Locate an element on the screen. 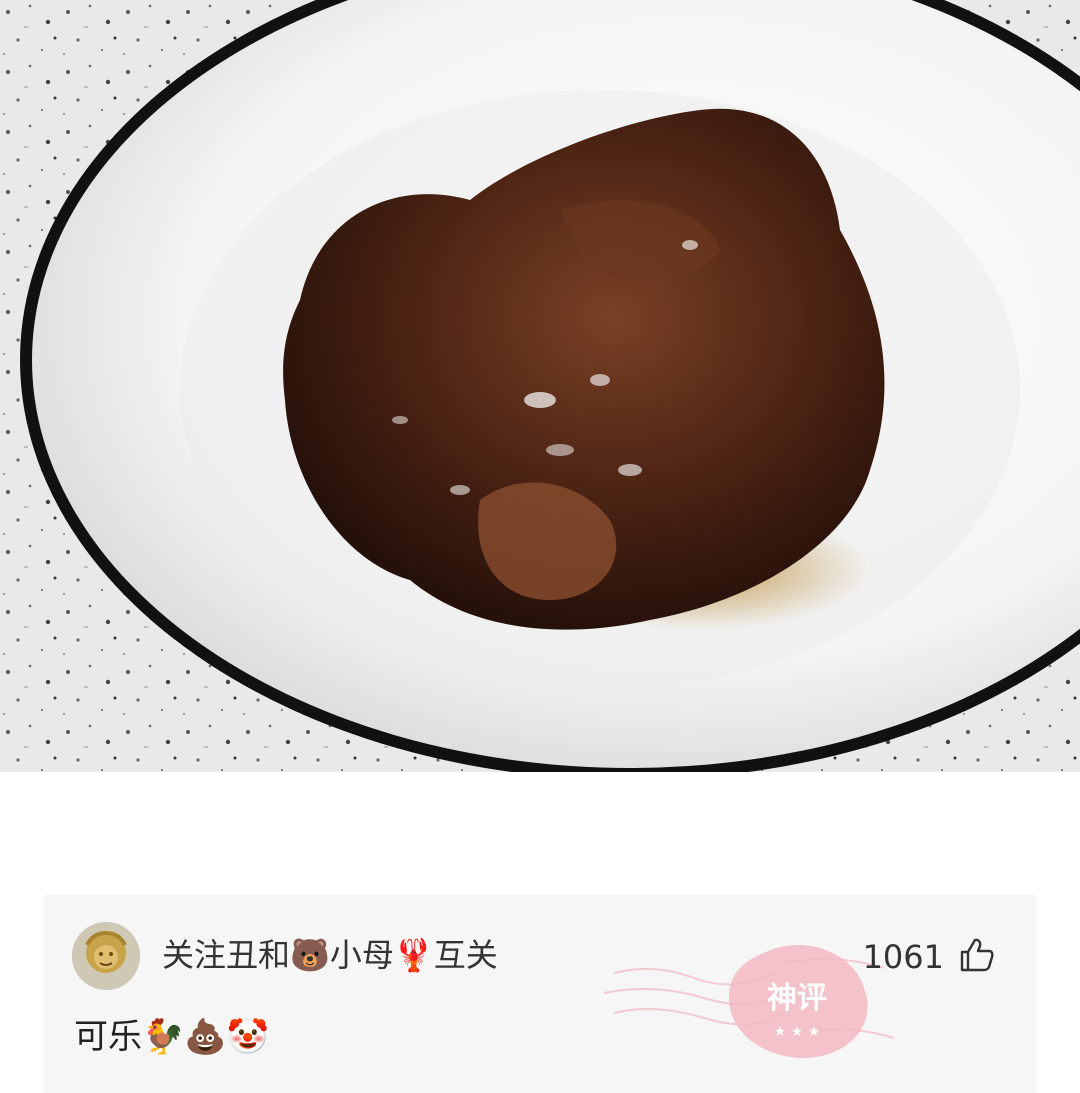 This screenshot has height=1093, width=1080. username: 关注丑和🐻小母🦞互关 is located at coordinates (330, 955).